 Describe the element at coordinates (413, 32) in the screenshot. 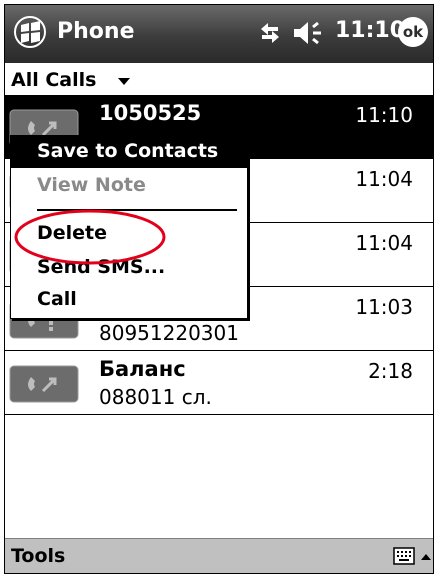

I see `ok-button: ok` at that location.